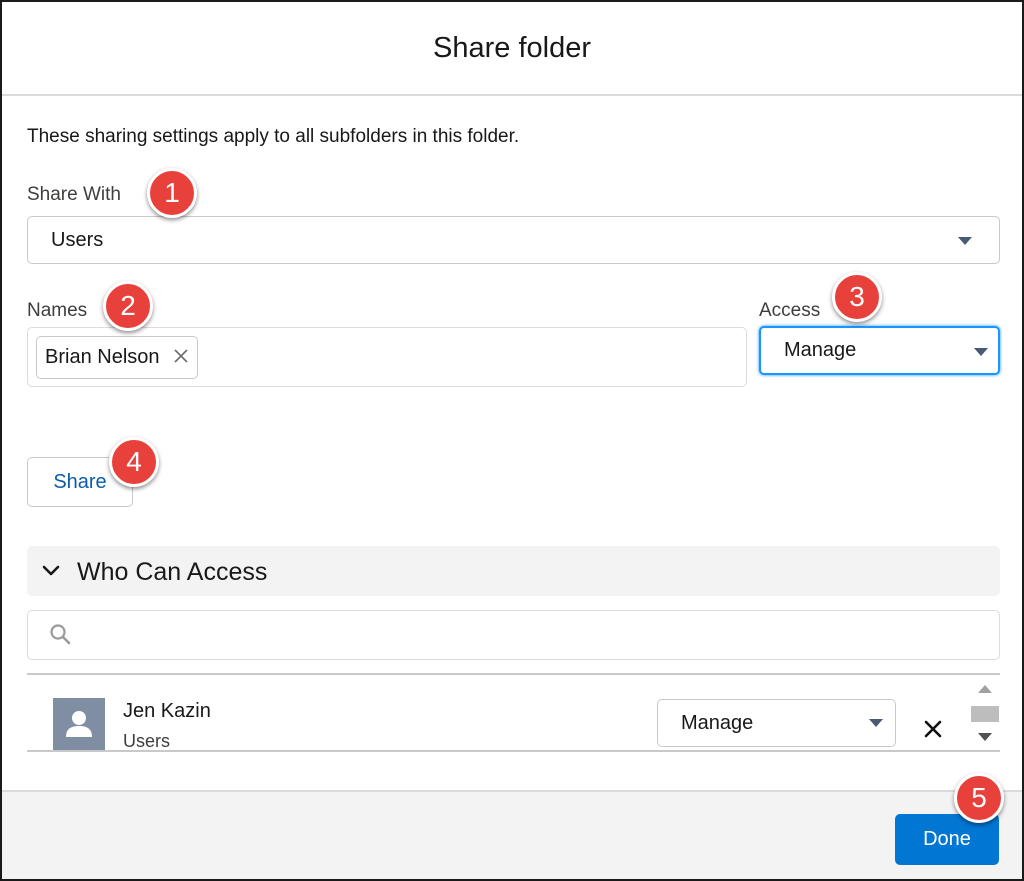 Image resolution: width=1024 pixels, height=881 pixels. Describe the element at coordinates (102, 357) in the screenshot. I see `name-pill-label: Brian Nelson` at that location.